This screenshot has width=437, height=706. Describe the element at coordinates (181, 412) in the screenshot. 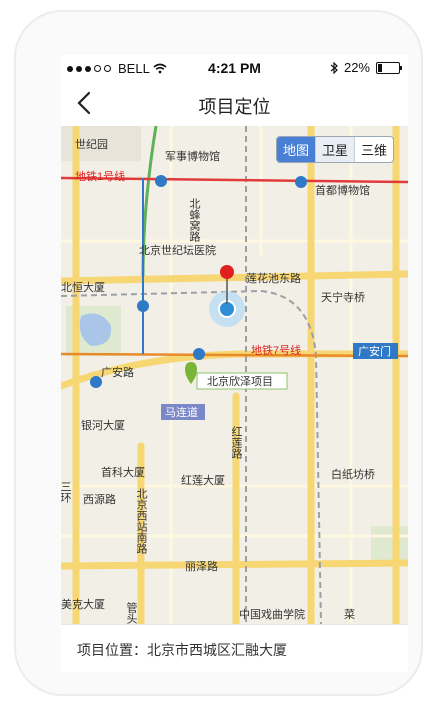

I see `road-label: 马连道` at that location.